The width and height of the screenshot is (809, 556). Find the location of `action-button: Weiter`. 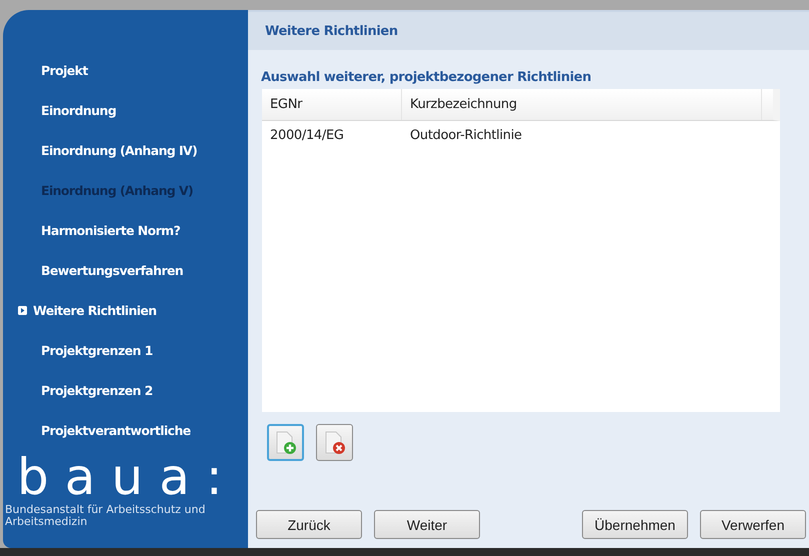

action-button: Weiter is located at coordinates (427, 524).